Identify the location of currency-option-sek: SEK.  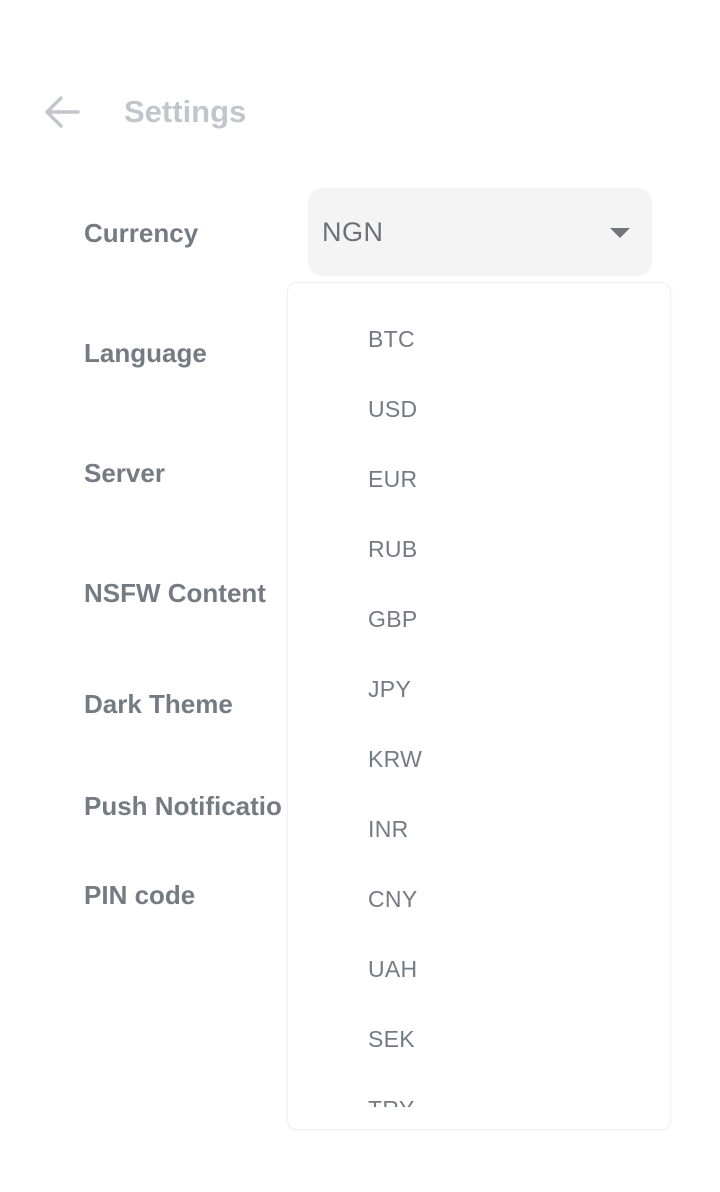
(479, 1039).